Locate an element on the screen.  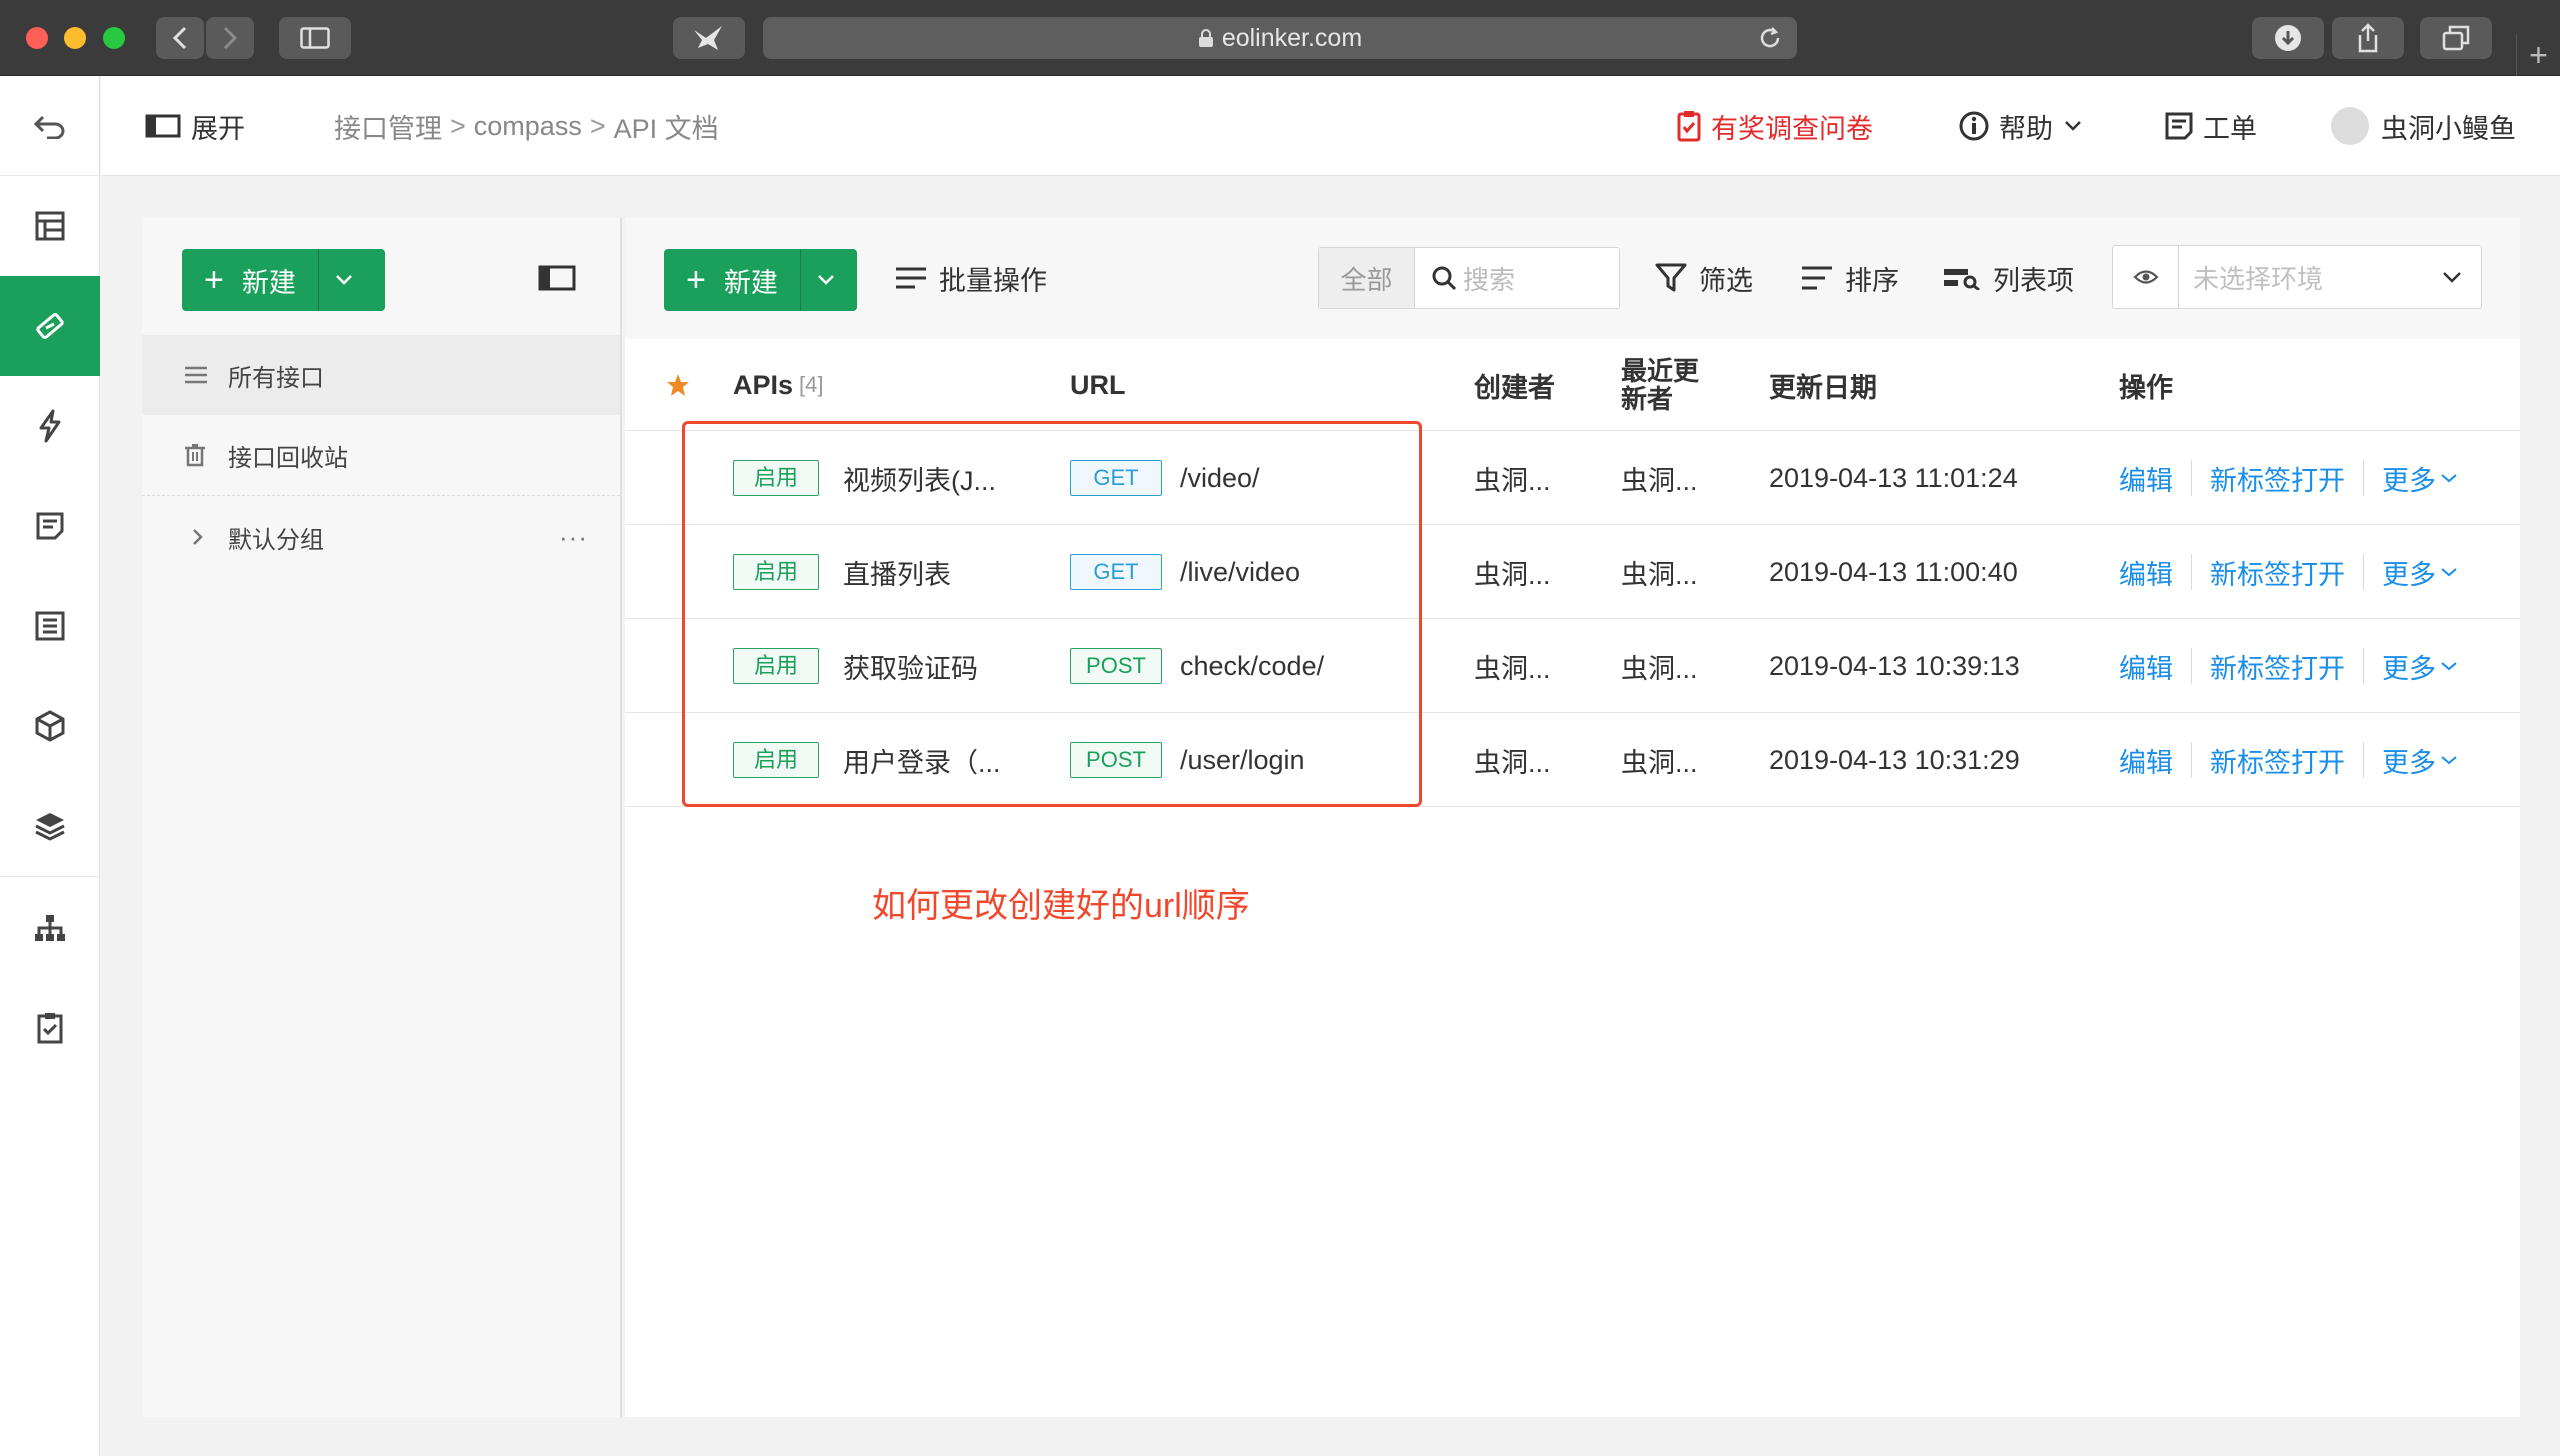
new-tab-button: + is located at coordinates (2538, 55).